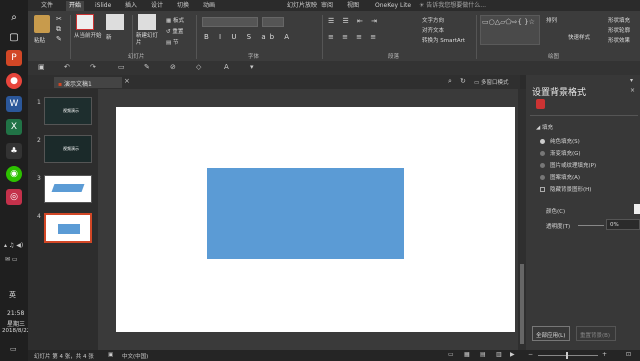 This screenshot has width=640, height=361. What do you see at coordinates (88, 82) in the screenshot?
I see `doc-tab: ▪ 演示文稿1` at bounding box center [88, 82].